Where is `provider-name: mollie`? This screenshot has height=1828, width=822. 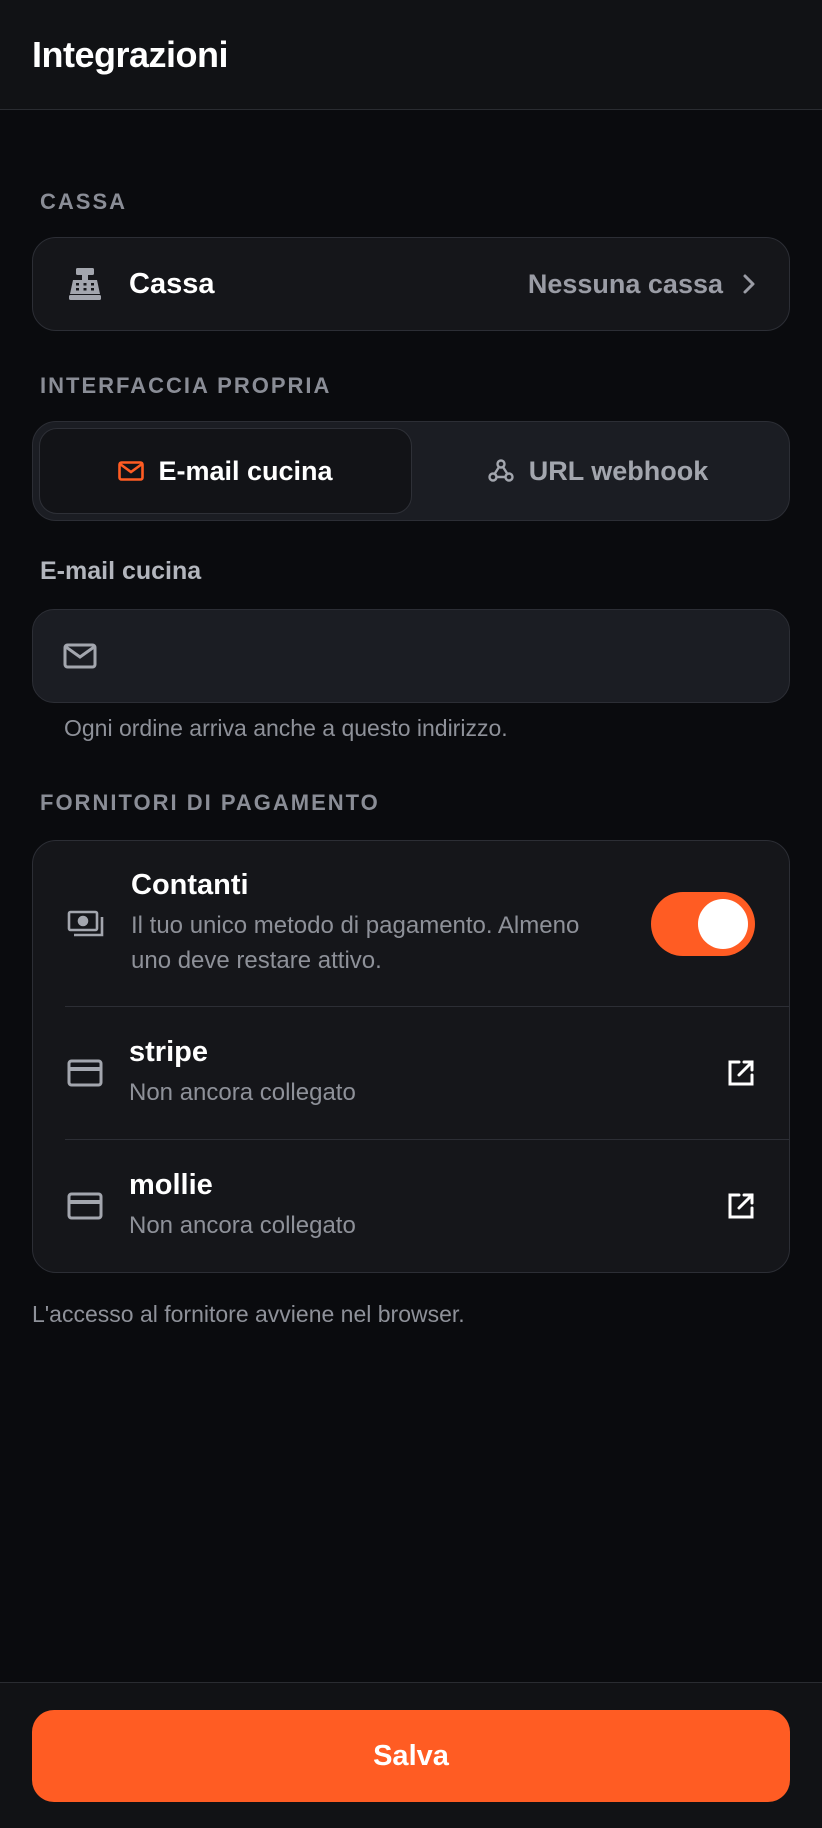
provider-name: mollie is located at coordinates (171, 1185).